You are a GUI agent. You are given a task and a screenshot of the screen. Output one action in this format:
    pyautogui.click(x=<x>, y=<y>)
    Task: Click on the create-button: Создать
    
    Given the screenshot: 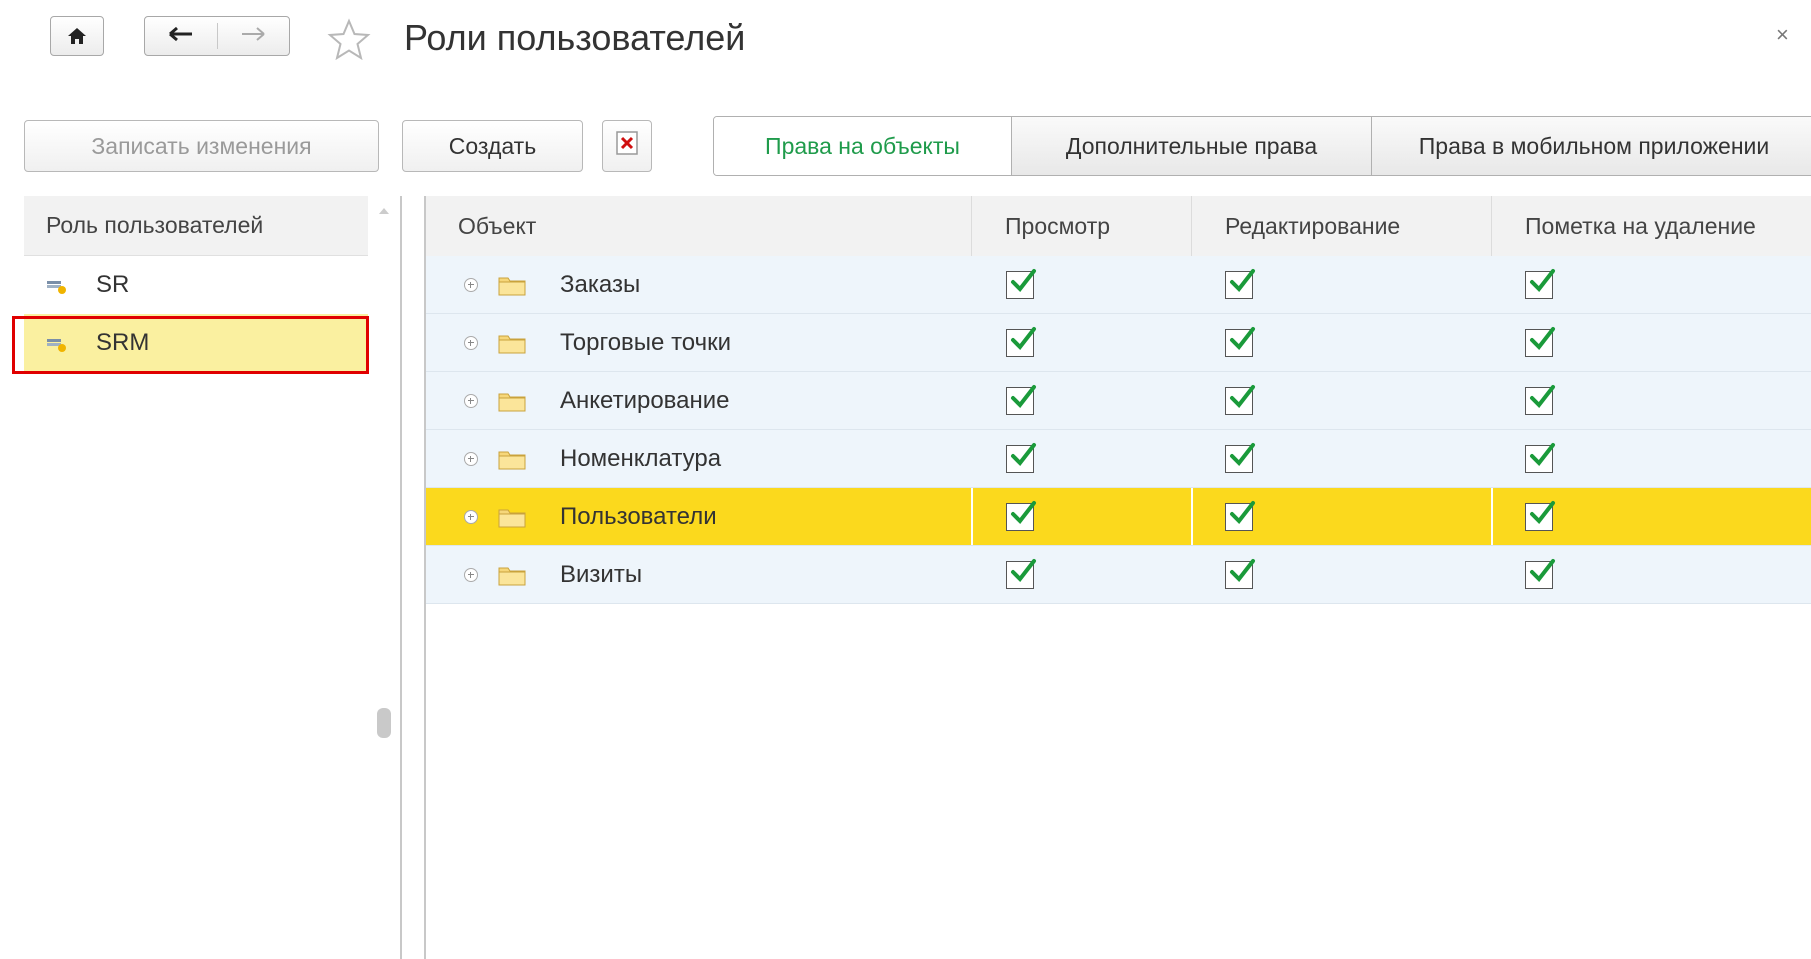 What is the action you would take?
    pyautogui.click(x=492, y=146)
    